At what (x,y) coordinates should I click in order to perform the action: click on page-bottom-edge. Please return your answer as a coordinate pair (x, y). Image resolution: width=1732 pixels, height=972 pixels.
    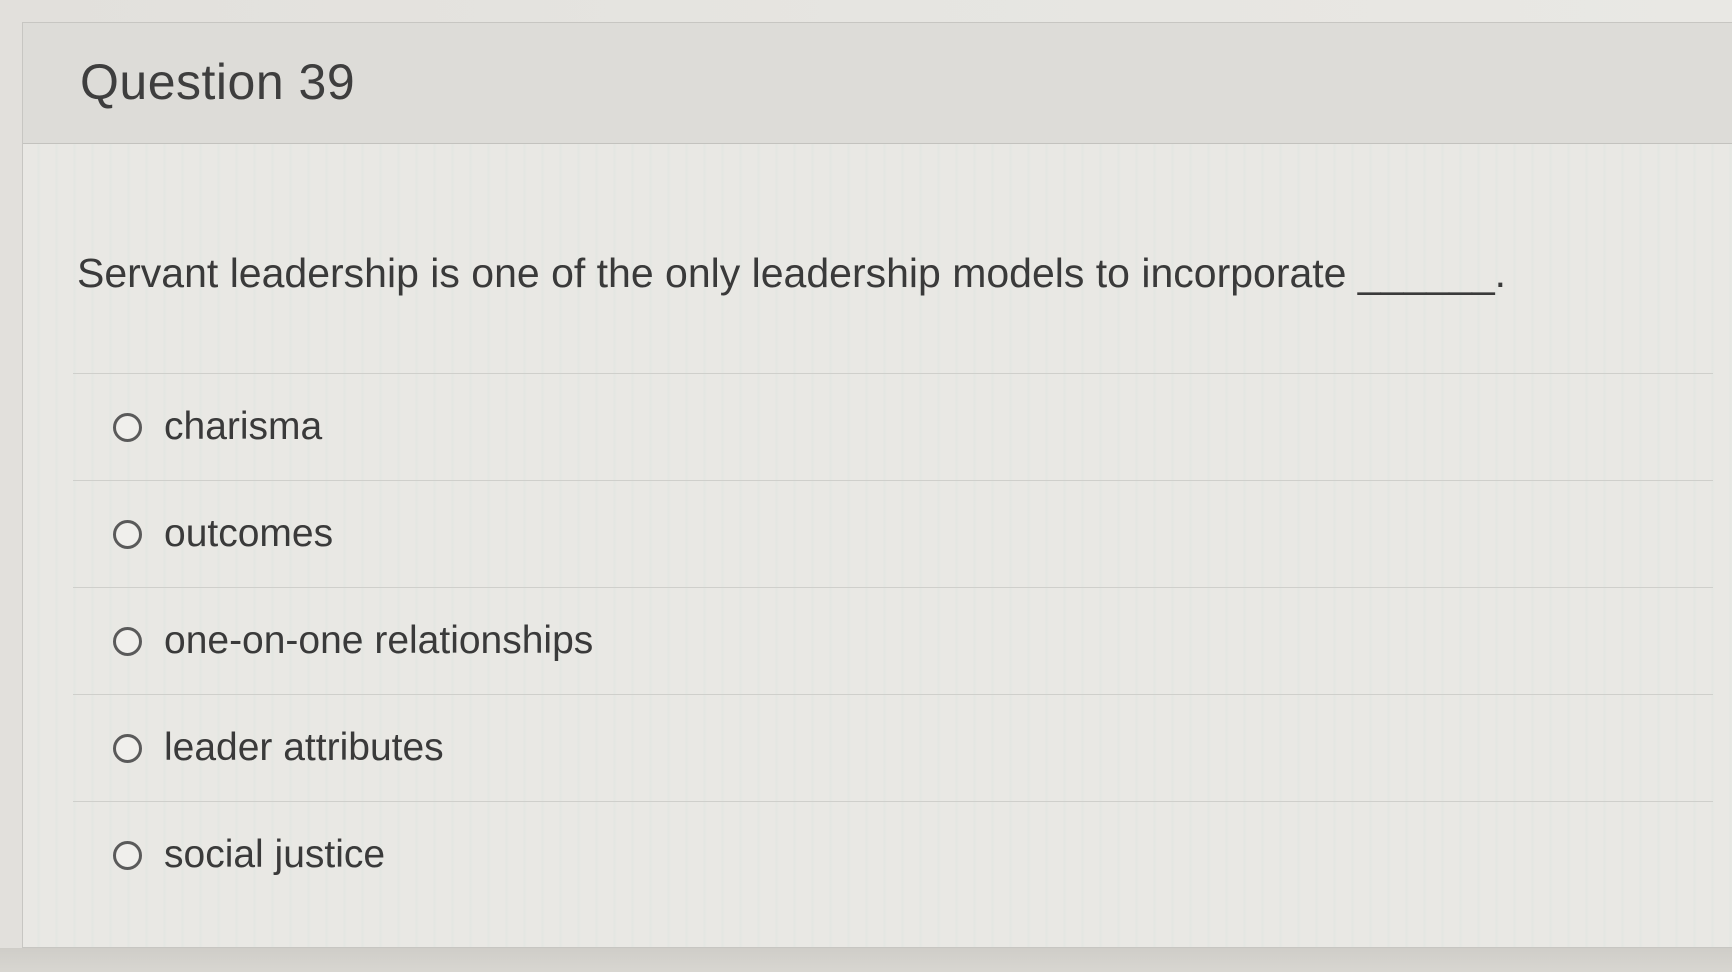
    Looking at the image, I should click on (866, 960).